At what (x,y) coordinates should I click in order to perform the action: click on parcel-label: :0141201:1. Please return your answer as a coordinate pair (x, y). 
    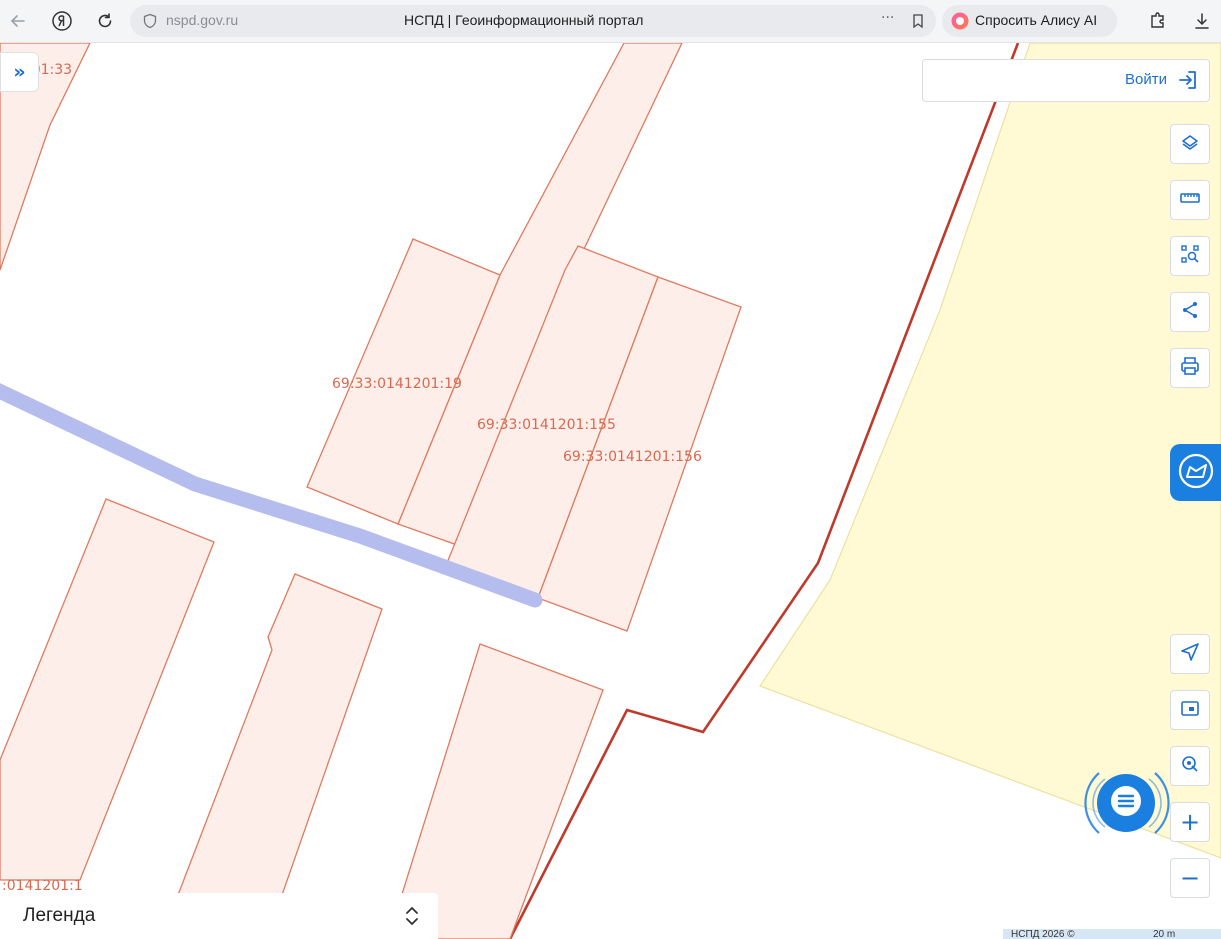
    Looking at the image, I should click on (42, 886).